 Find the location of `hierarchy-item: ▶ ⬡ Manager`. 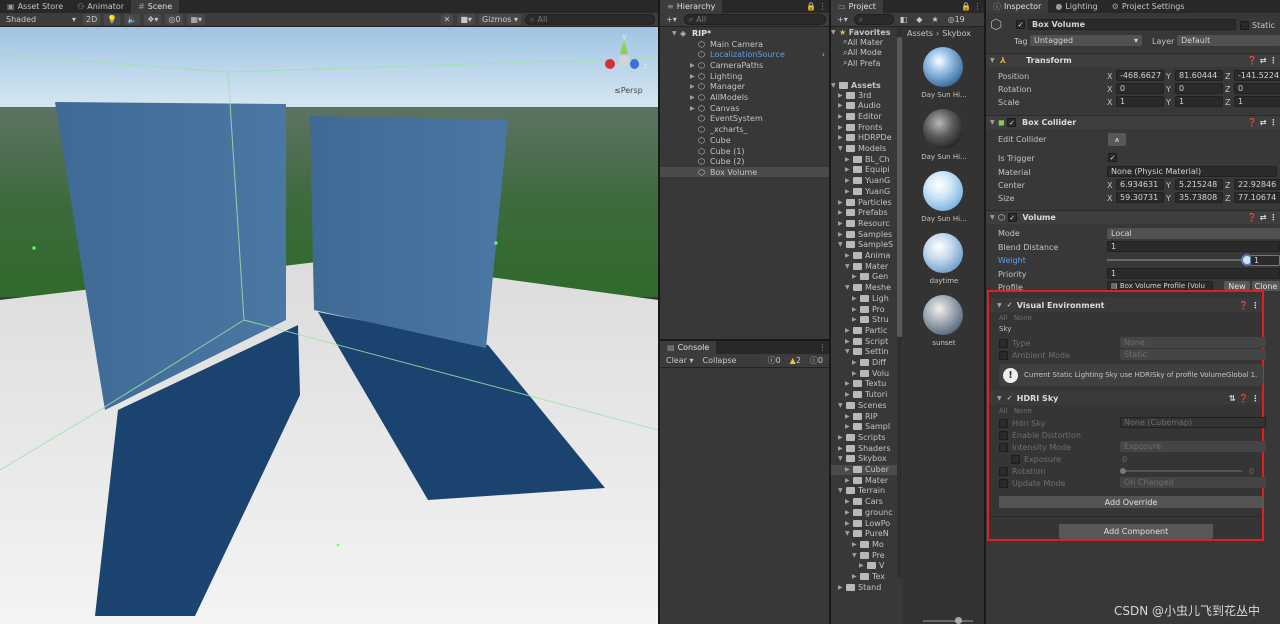

hierarchy-item: ▶ ⬡ Manager is located at coordinates (744, 87).